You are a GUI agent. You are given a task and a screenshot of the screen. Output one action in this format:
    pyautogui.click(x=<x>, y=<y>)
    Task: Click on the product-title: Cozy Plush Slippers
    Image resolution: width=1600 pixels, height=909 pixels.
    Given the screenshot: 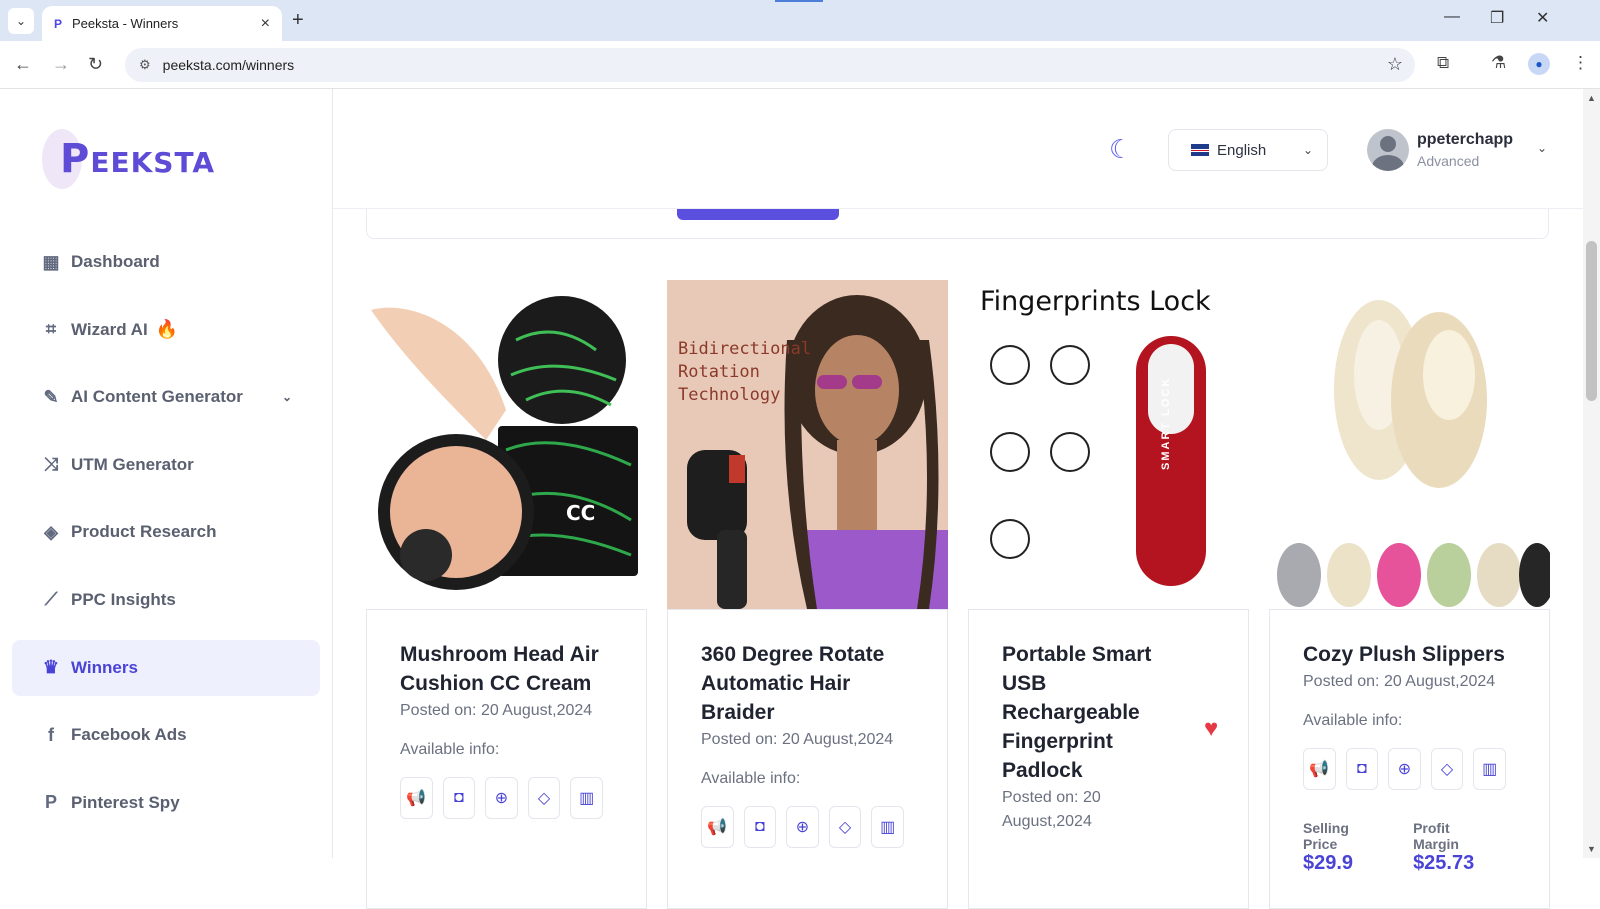 What is the action you would take?
    pyautogui.click(x=1409, y=654)
    